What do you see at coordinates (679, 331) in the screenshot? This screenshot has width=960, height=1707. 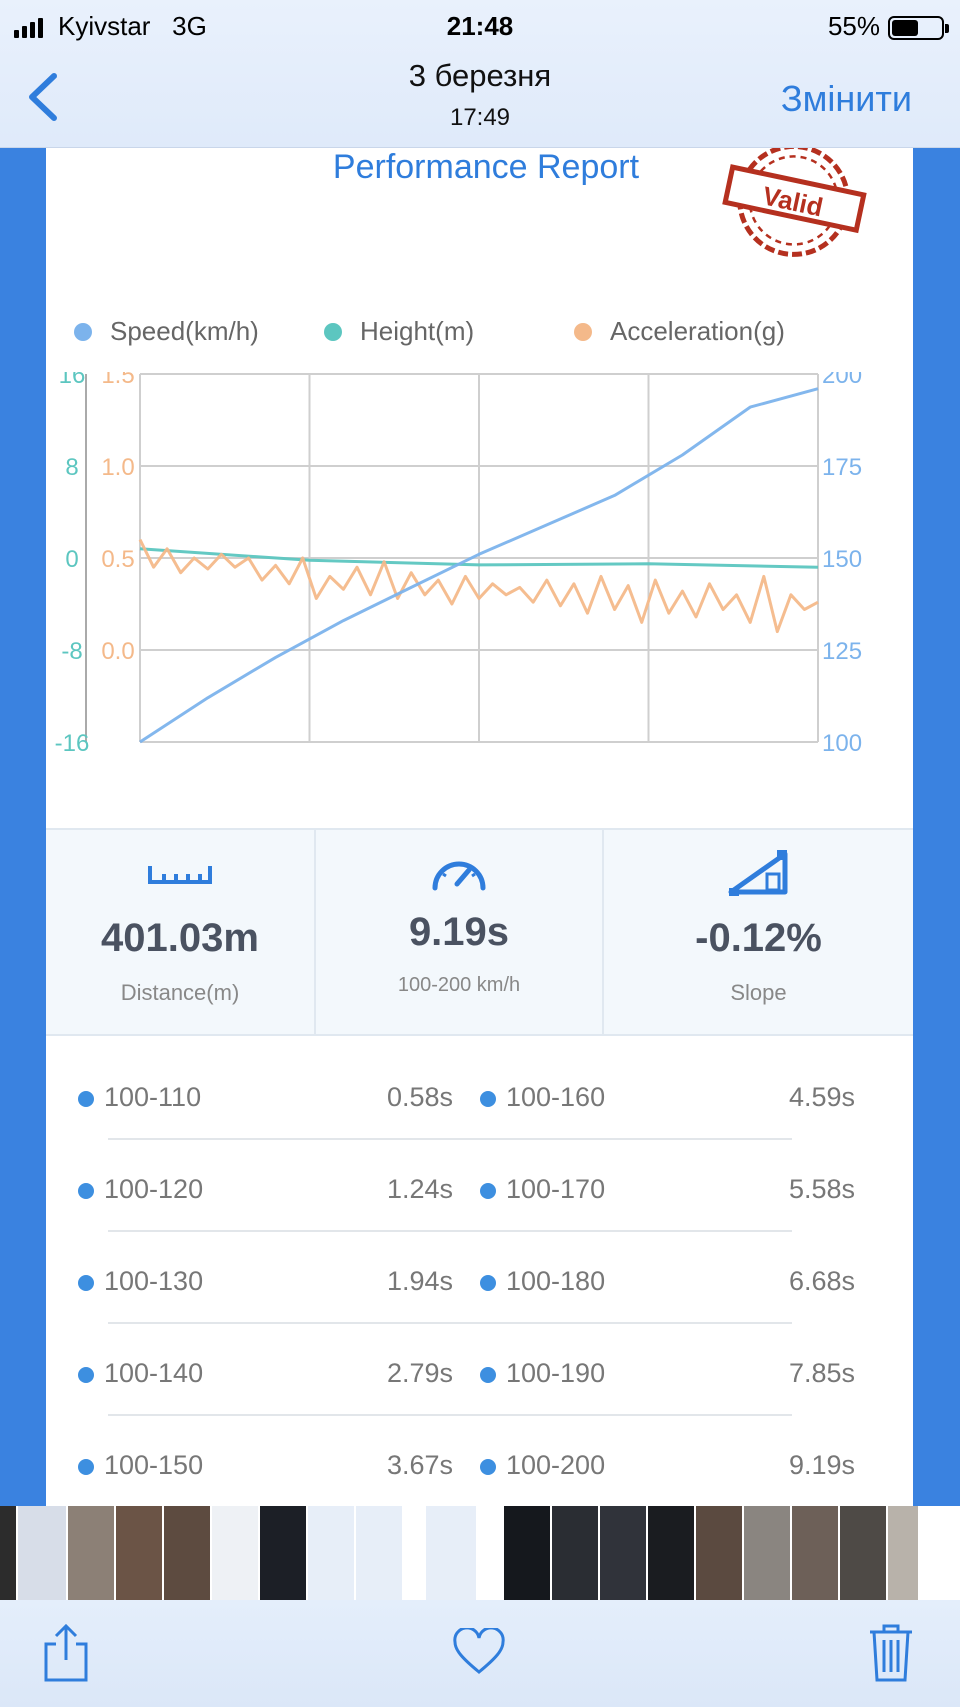 I see `legend-item-acceleration: Acceleration(g)` at bounding box center [679, 331].